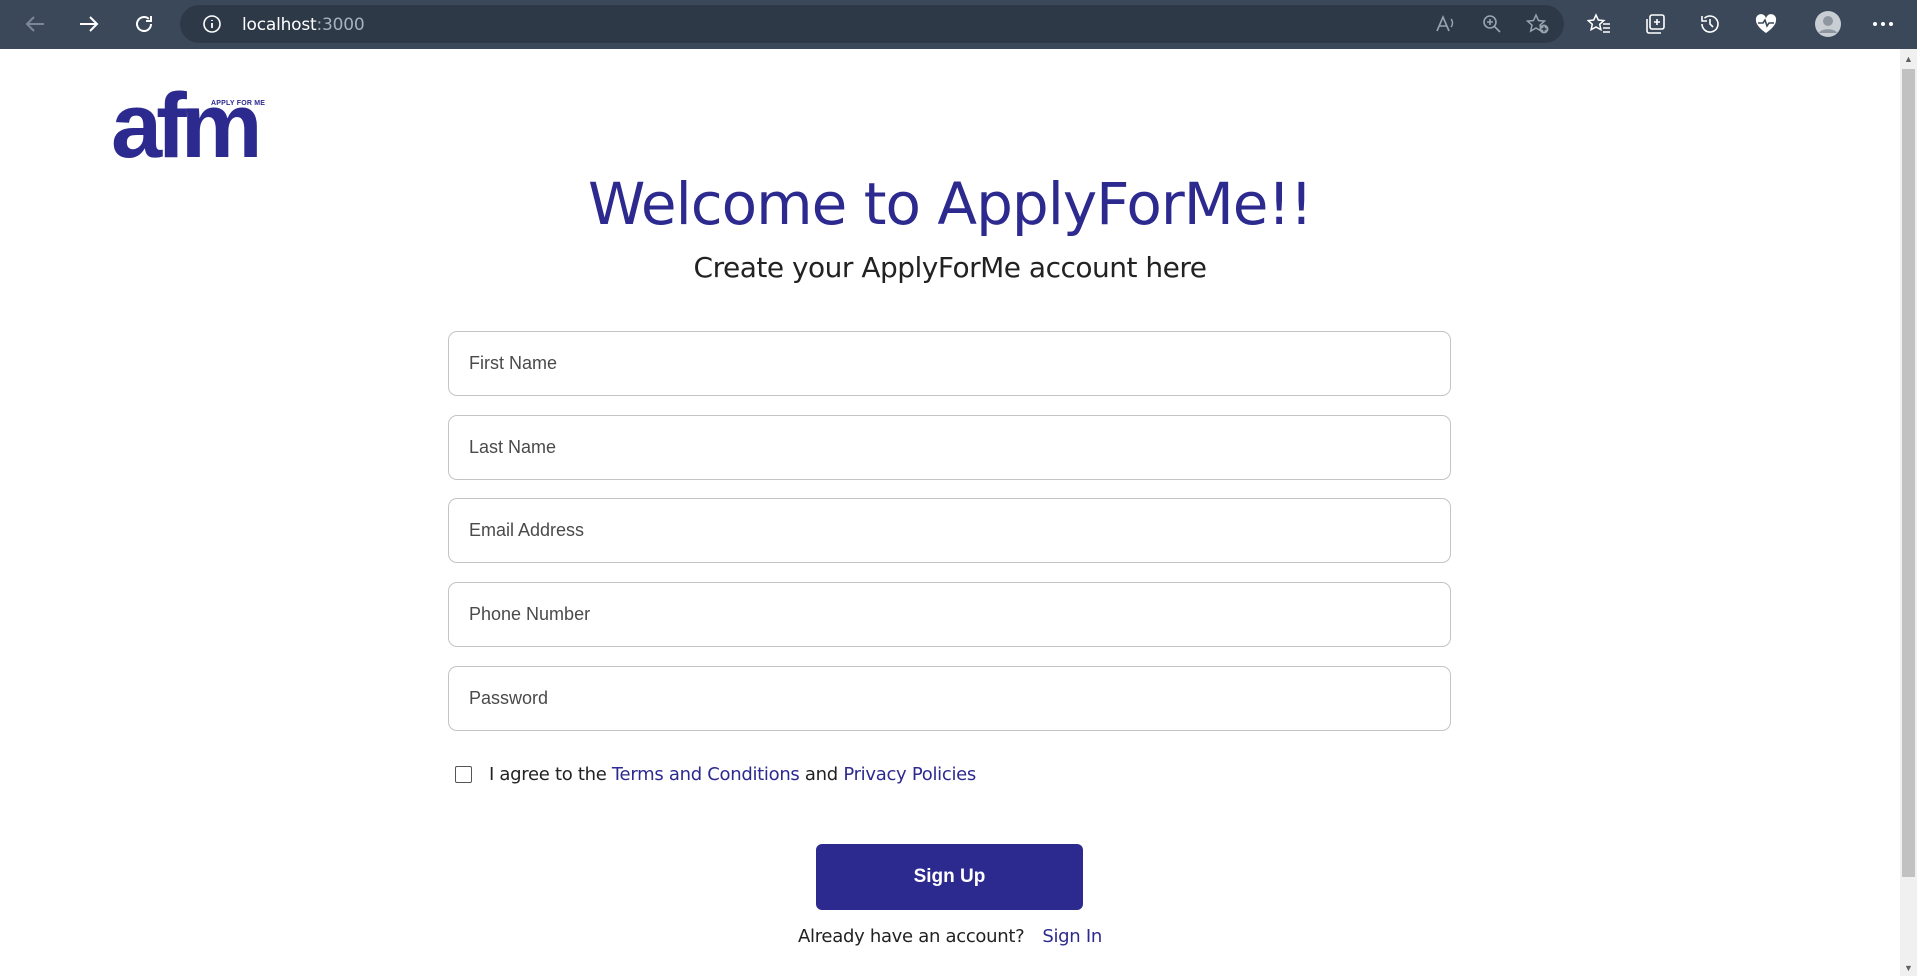  What do you see at coordinates (821, 774) in the screenshot?
I see `agree-and-text: and` at bounding box center [821, 774].